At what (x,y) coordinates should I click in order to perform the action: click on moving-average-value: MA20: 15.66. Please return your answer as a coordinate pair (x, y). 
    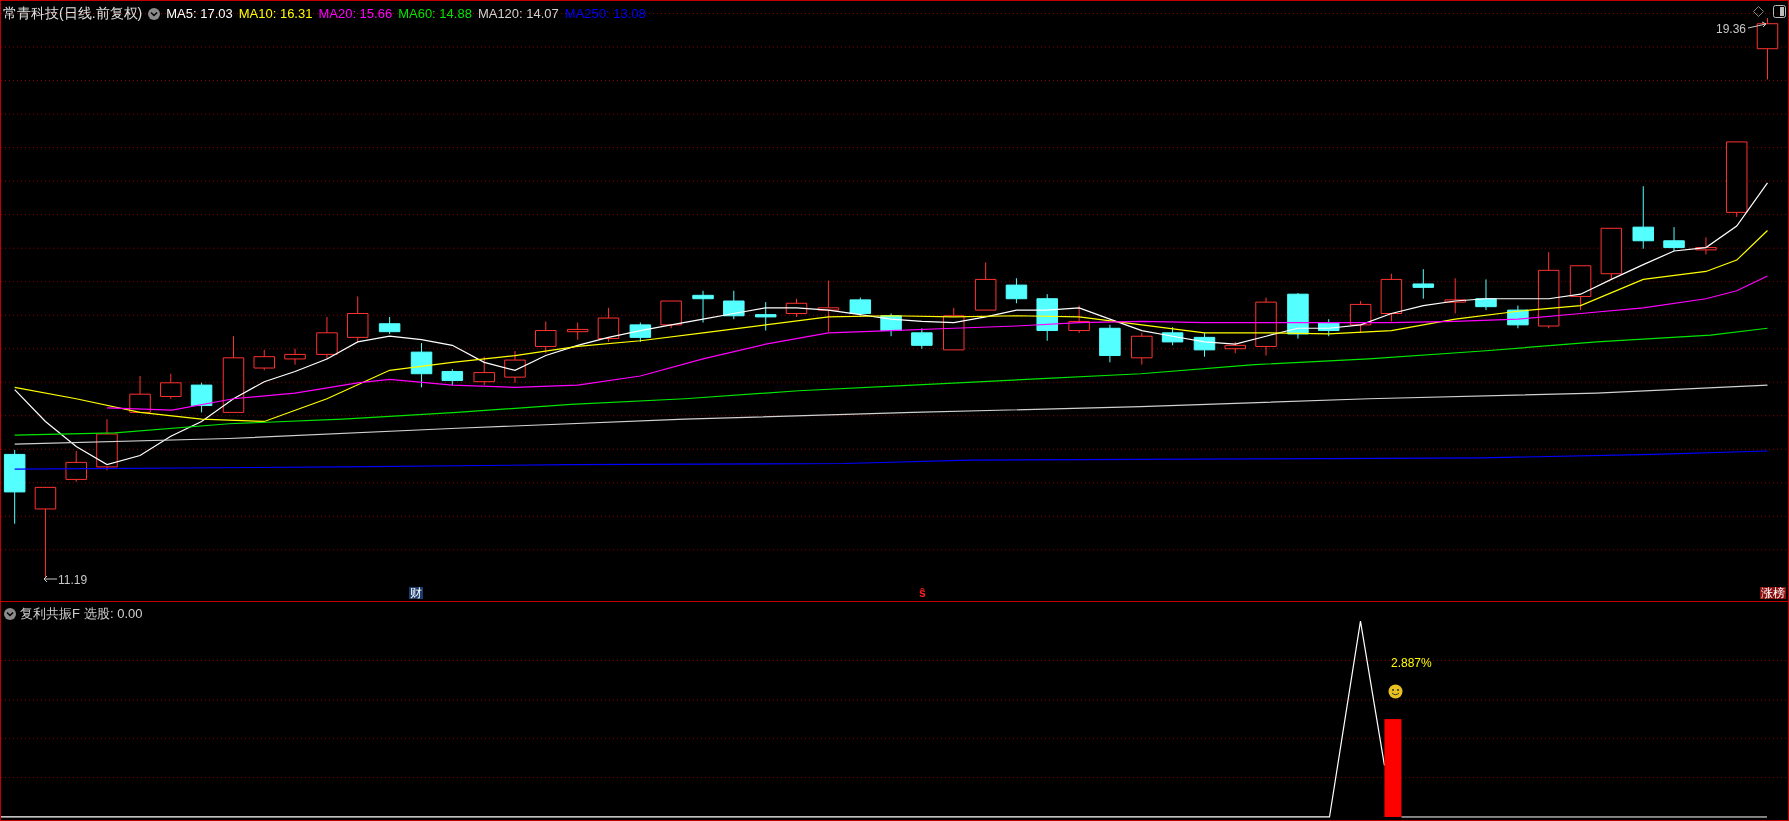
    Looking at the image, I should click on (355, 13).